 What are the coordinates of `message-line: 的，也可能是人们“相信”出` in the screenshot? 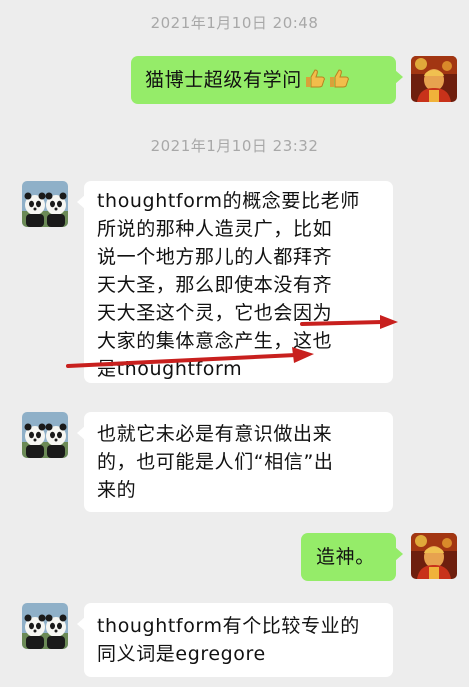 It's located at (215, 462).